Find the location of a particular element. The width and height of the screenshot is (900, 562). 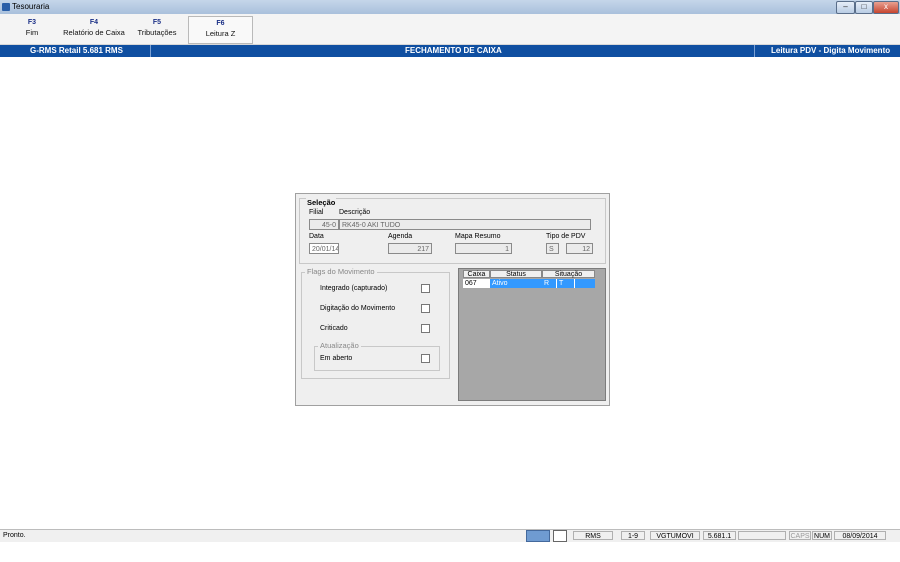

grid-cell-status: Ativo is located at coordinates (516, 283).